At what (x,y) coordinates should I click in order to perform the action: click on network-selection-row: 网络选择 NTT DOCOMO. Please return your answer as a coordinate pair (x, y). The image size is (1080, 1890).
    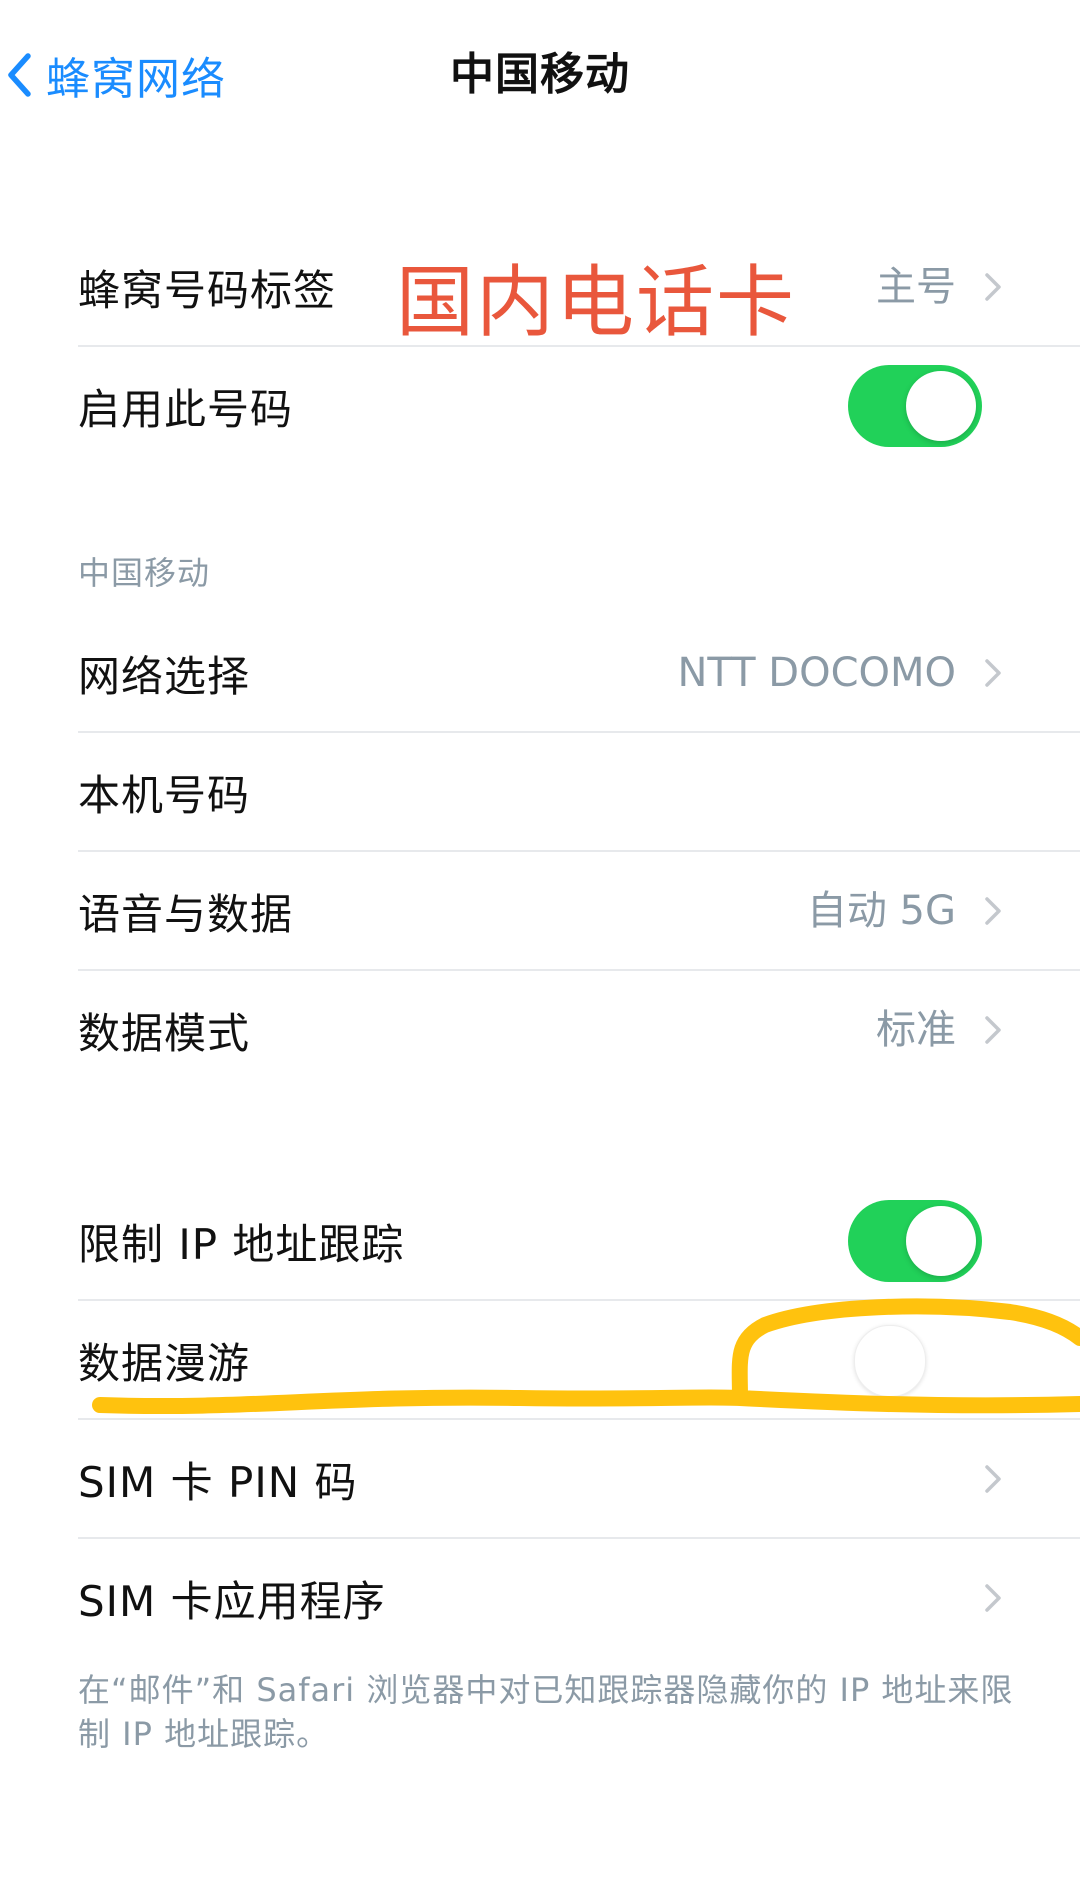
    Looking at the image, I should click on (568, 673).